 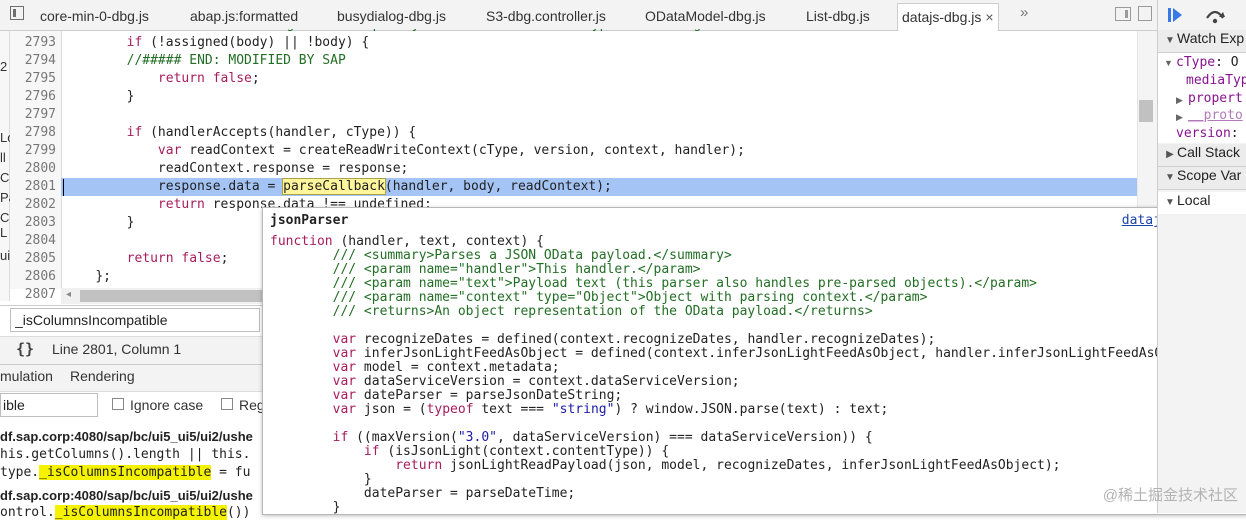 What do you see at coordinates (1202, 41) in the screenshot?
I see `watch-expressions-header: ▼ Watch Exp` at bounding box center [1202, 41].